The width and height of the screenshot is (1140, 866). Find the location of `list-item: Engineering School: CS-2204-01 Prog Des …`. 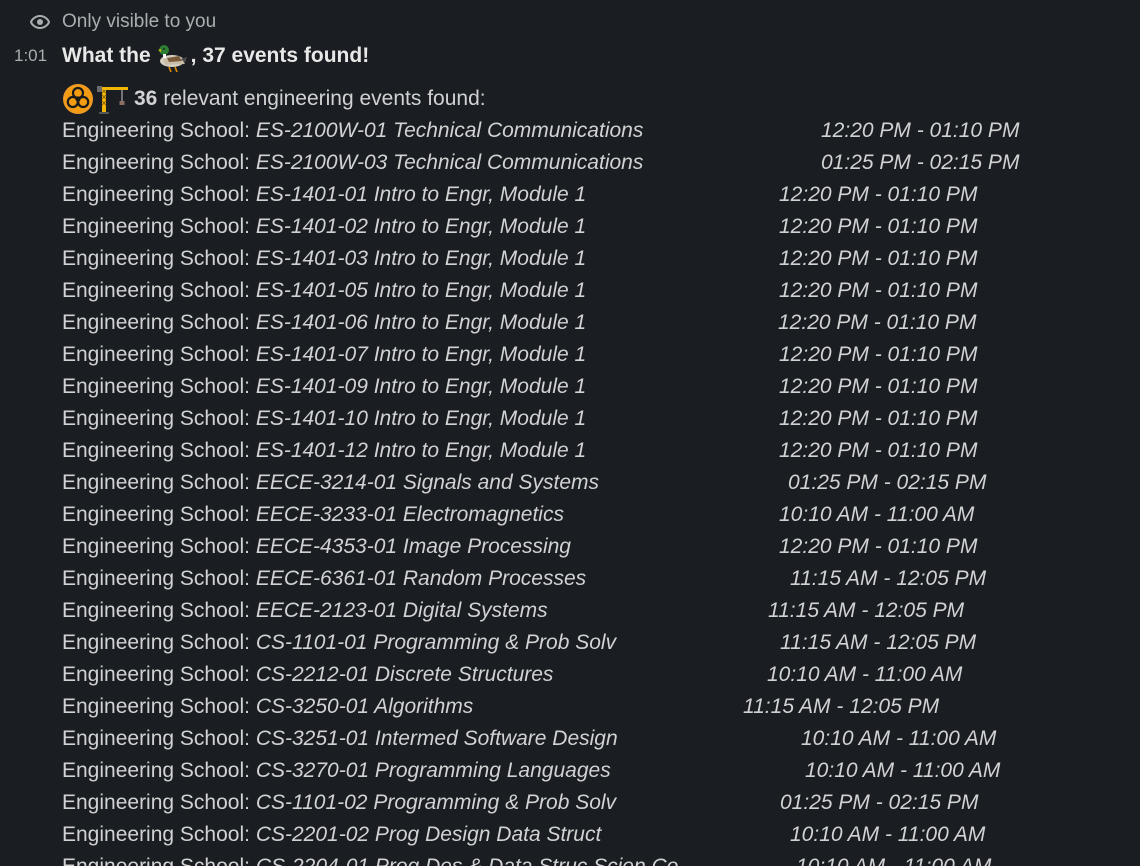

list-item: Engineering School: CS-2204-01 Prog Des … is located at coordinates (597, 858).